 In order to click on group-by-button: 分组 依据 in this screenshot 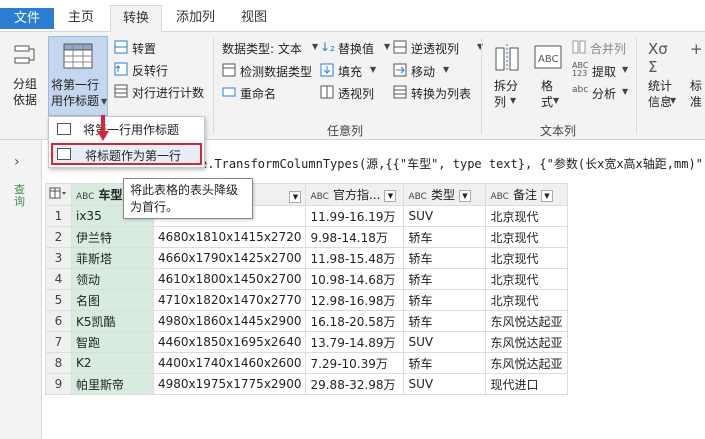, I will do `click(25, 78)`.